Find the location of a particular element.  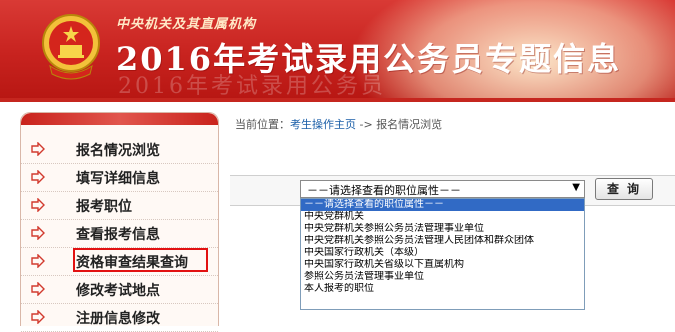

sidebar-item-label: 注册信息修改 is located at coordinates (118, 319).